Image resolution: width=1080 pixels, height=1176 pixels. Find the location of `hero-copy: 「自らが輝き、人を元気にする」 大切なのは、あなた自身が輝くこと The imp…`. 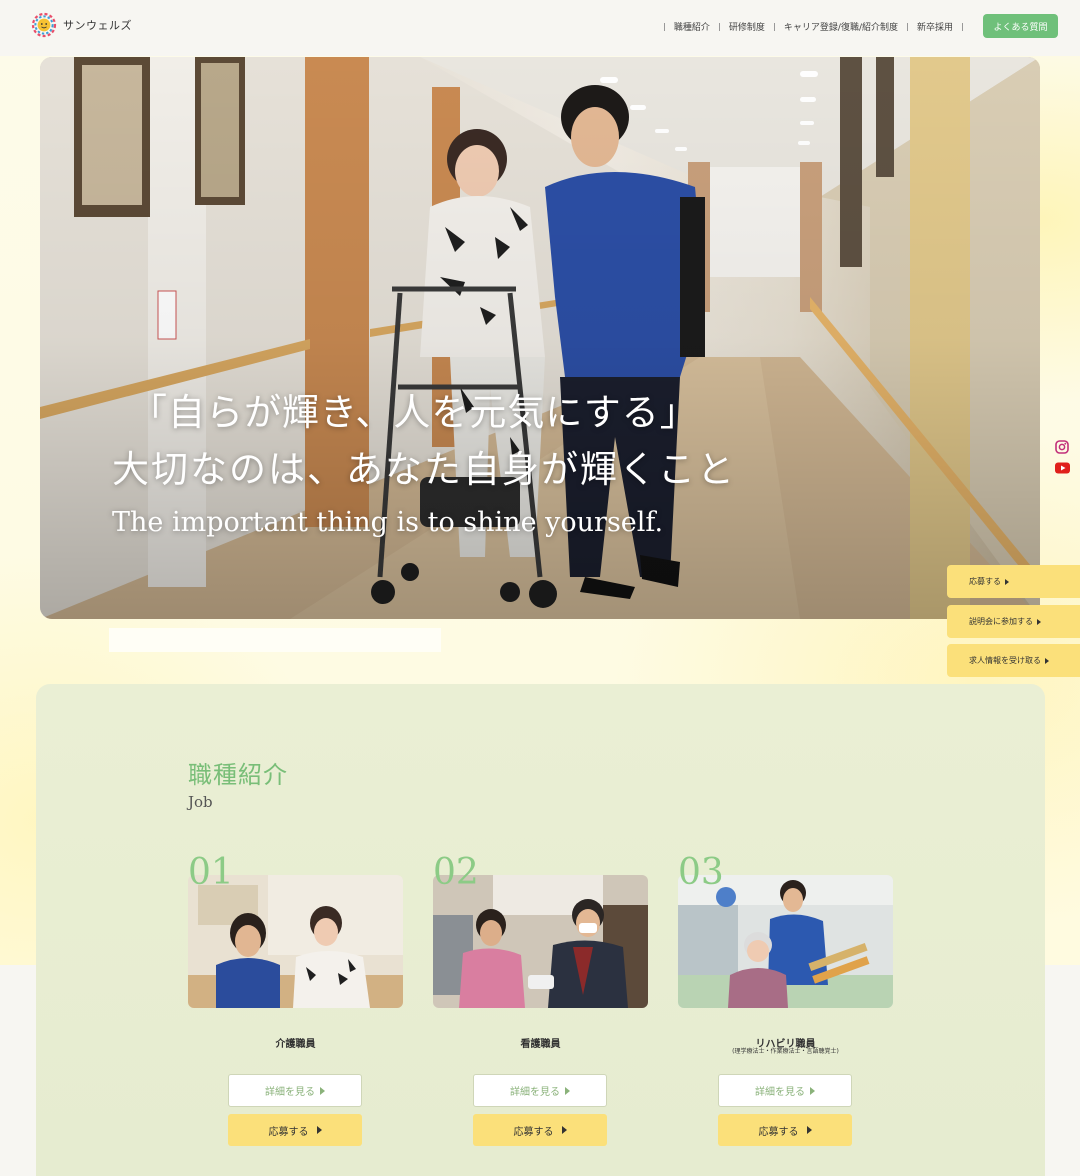

hero-copy: 「自らが輝き、人を元気にする」 大切なのは、あなた自身が輝くこと The imp… is located at coordinates (424, 465).